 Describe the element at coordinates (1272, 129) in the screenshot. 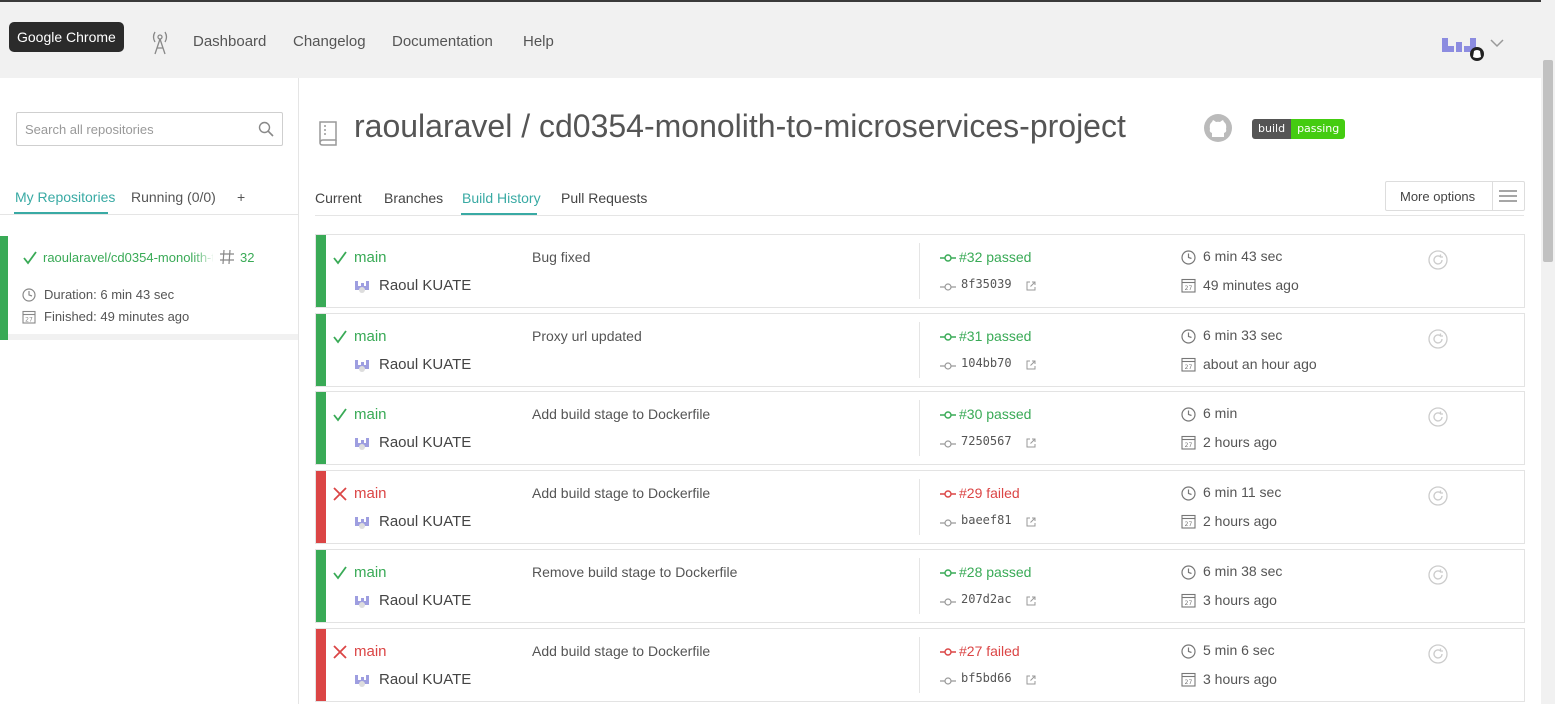

I see `badge-label: build` at that location.